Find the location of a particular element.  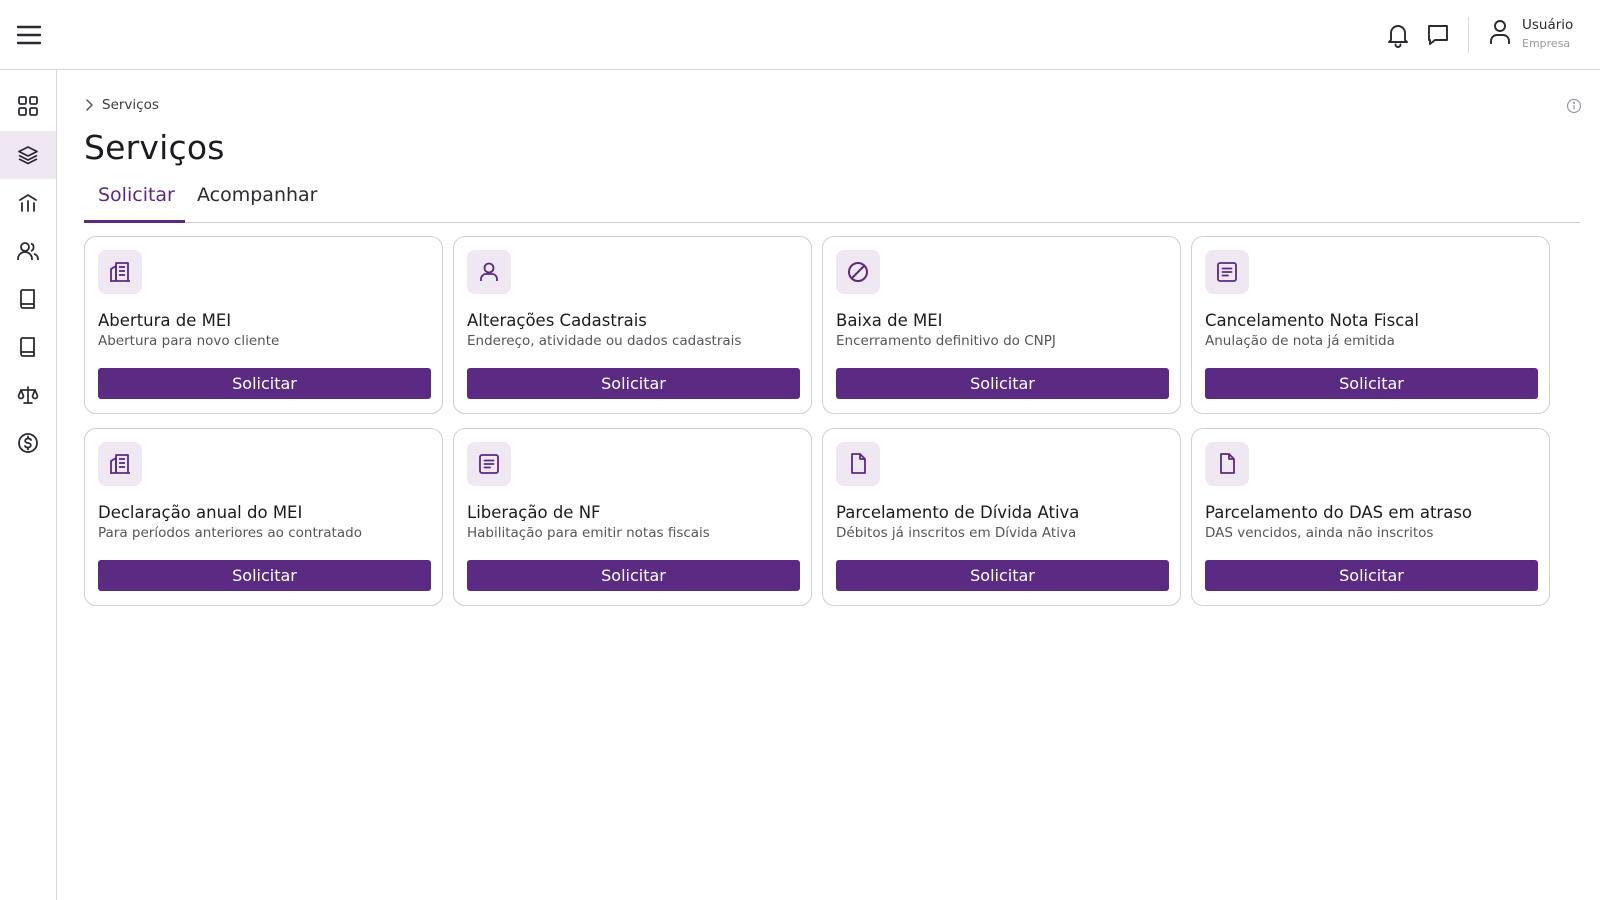

service-subtitle: Endereço, atividade ou dados cadastrais is located at coordinates (604, 341).